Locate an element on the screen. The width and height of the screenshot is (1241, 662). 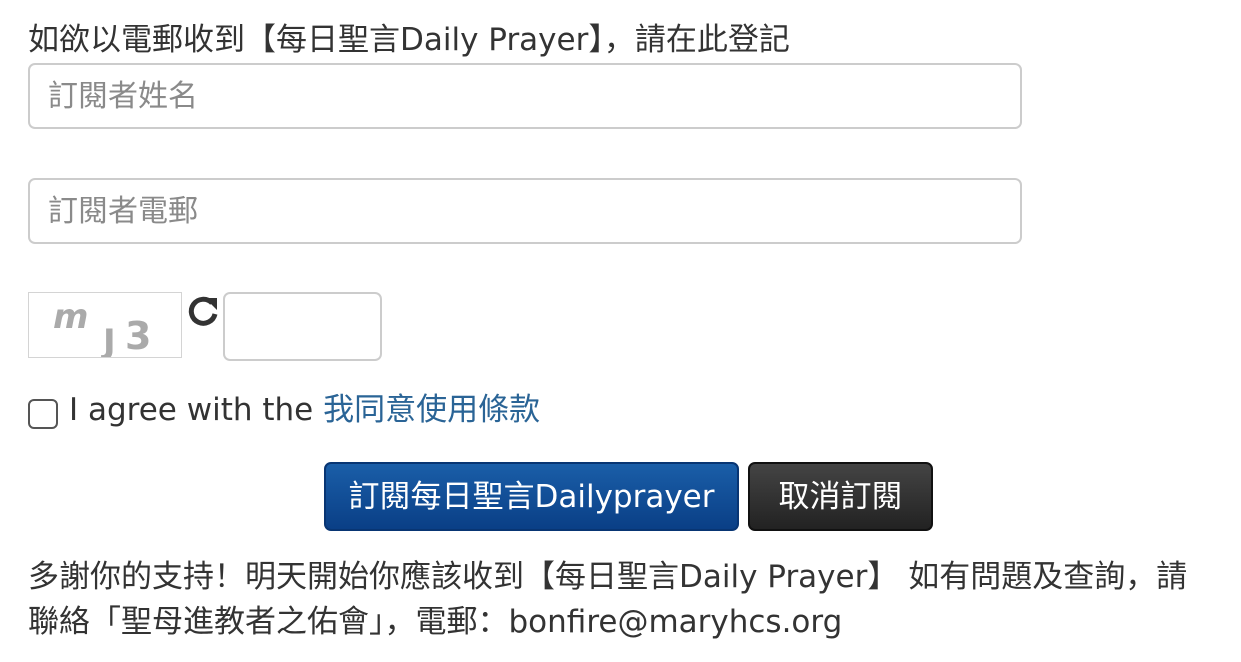
svg-text: J is located at coordinates (108, 340).